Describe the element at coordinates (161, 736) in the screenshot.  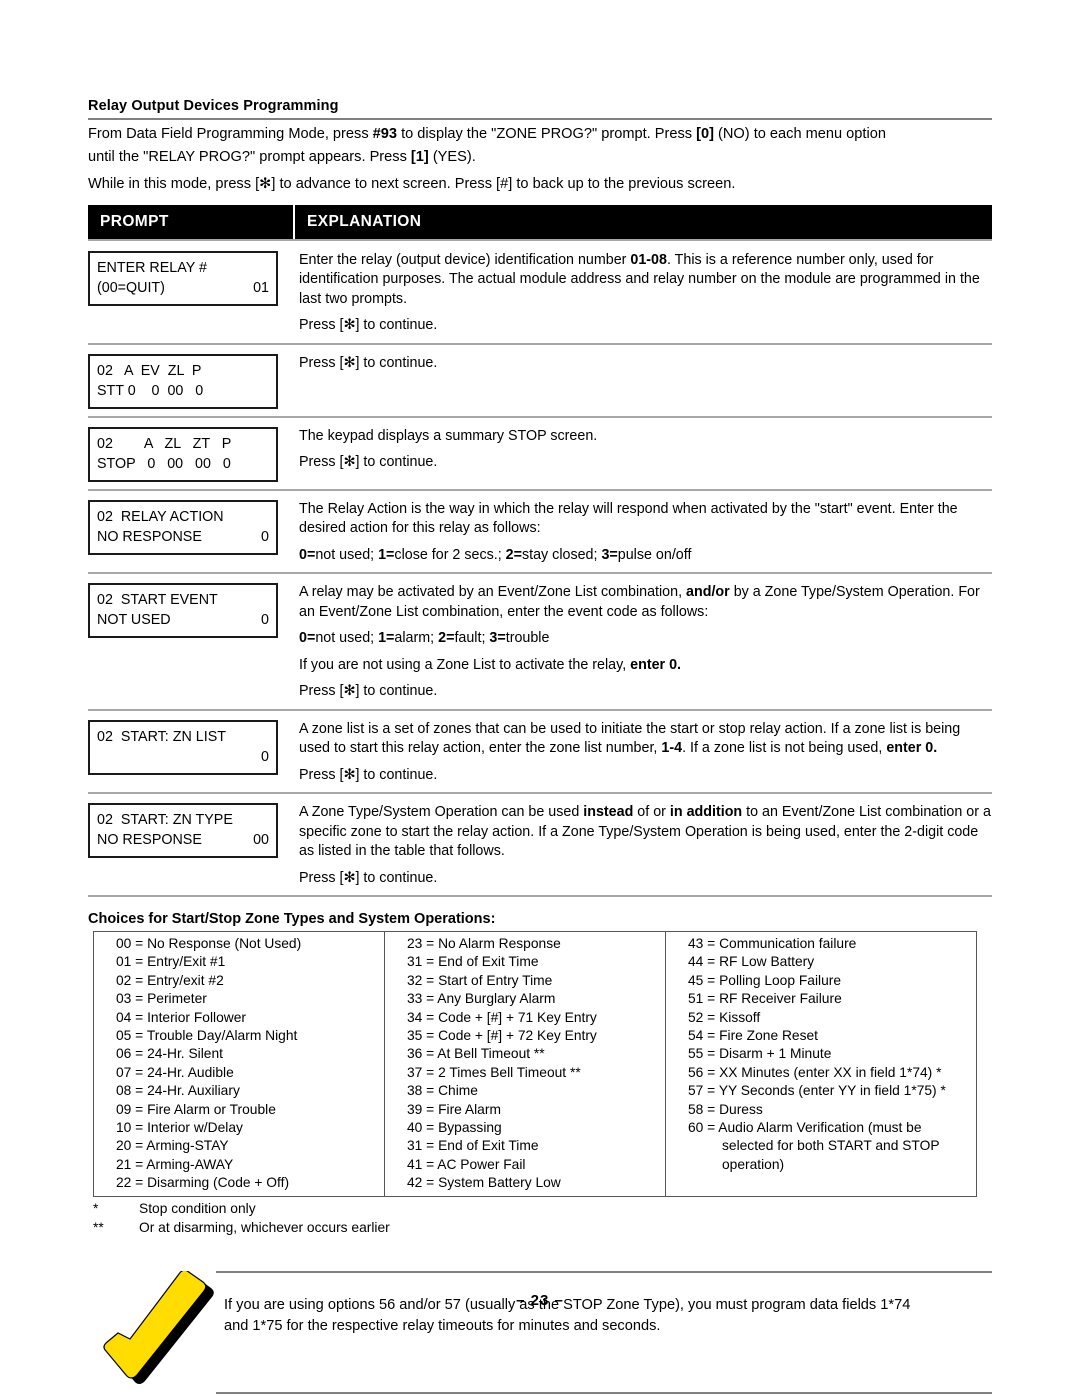
I see `keypad-line-1-left: 02 START: ZN LIST` at that location.